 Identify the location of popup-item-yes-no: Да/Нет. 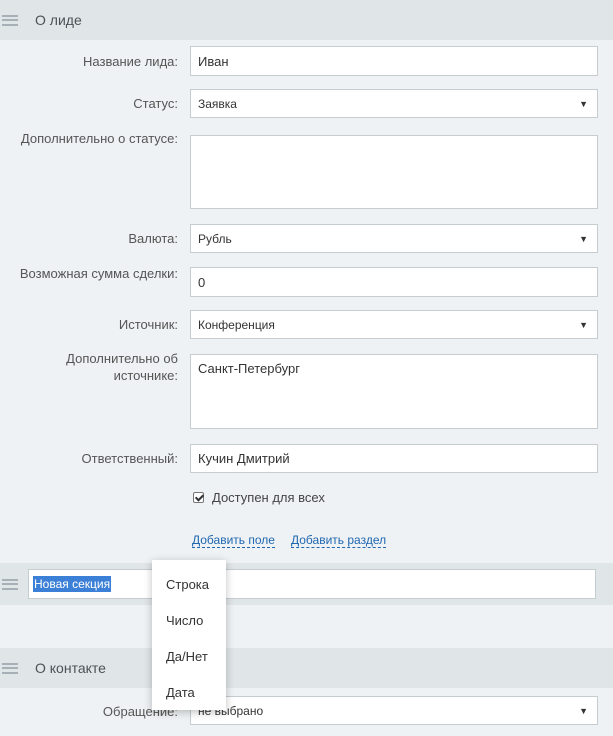
(189, 656).